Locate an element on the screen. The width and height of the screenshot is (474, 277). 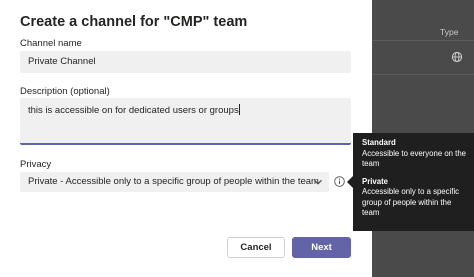
cancel-button: Cancel is located at coordinates (256, 247).